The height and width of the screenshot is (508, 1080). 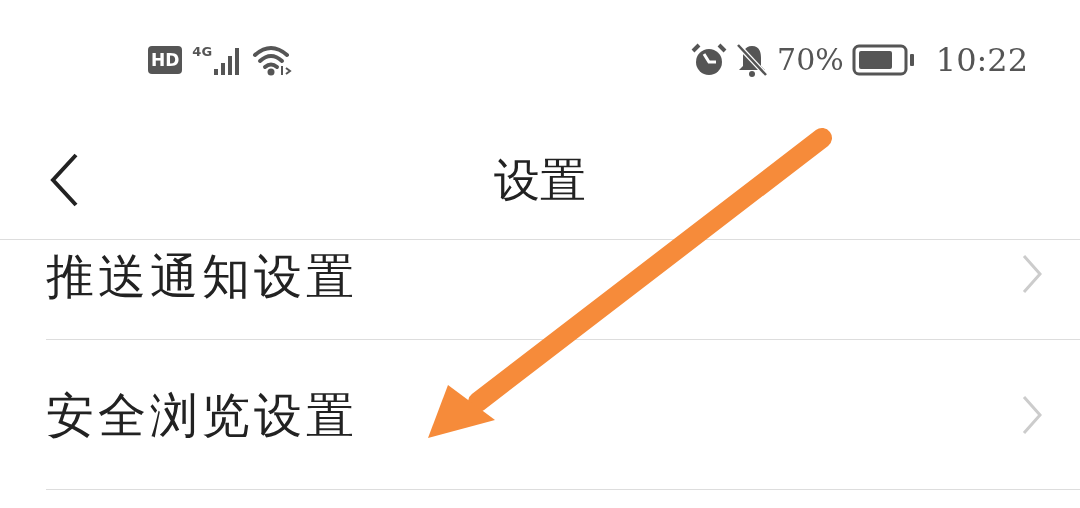 What do you see at coordinates (165, 60) in the screenshot?
I see `hd-badge: HD` at bounding box center [165, 60].